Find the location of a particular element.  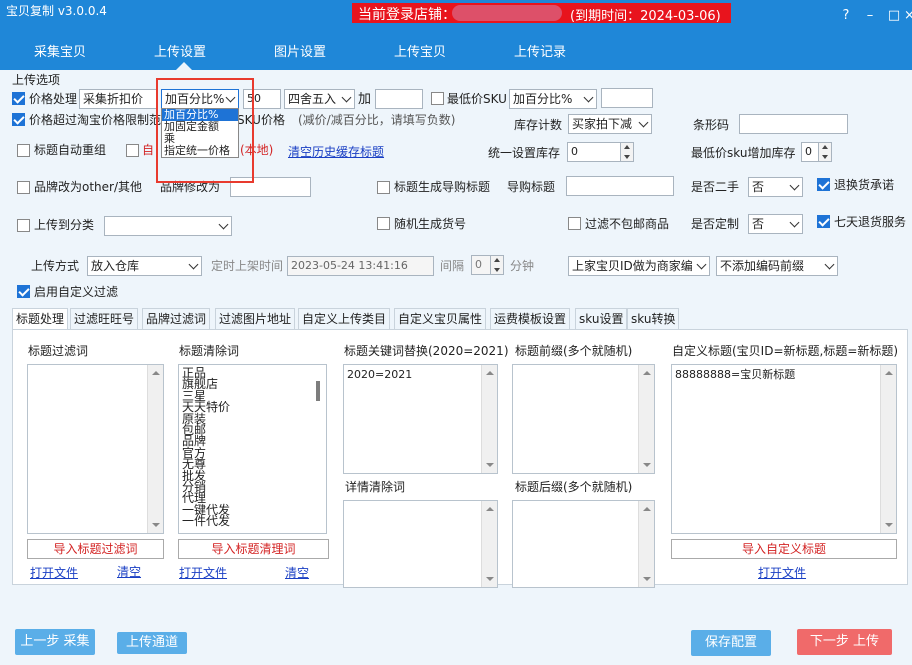

price-process-checkbox is located at coordinates (18, 98).